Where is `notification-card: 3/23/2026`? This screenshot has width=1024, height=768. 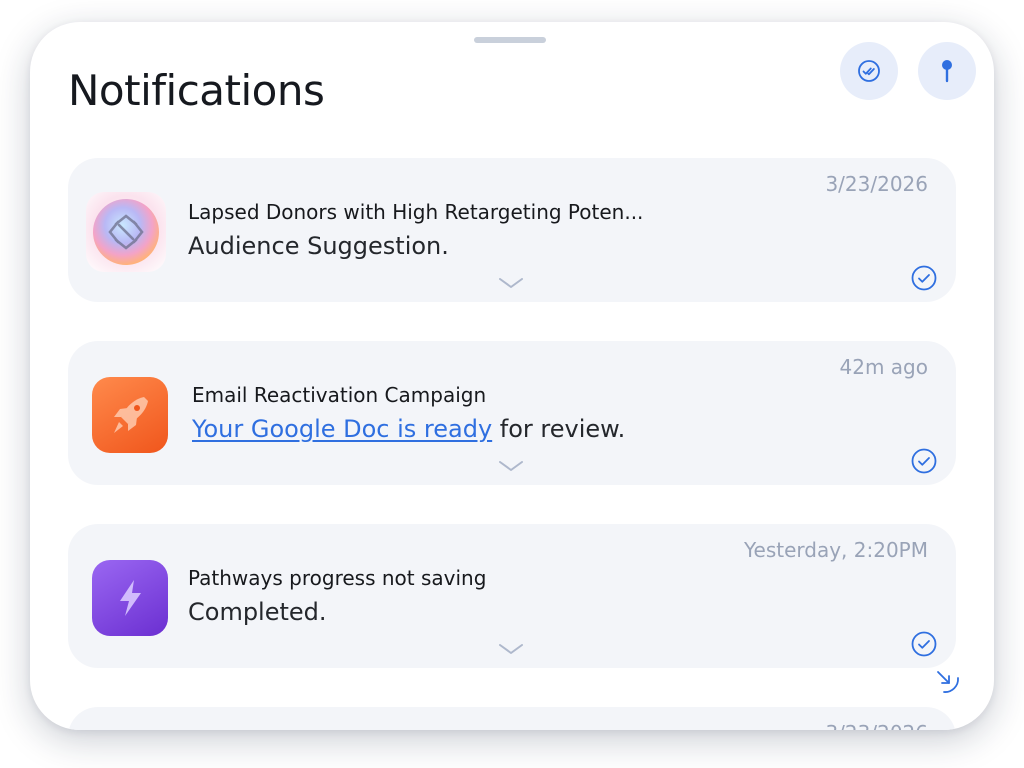 notification-card: 3/23/2026 is located at coordinates (512, 718).